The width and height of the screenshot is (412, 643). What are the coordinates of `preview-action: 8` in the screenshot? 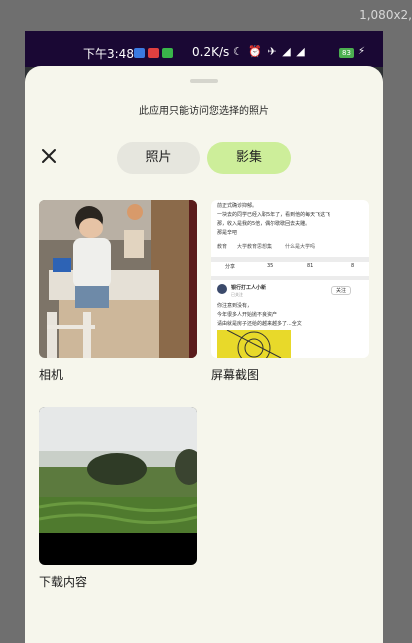 It's located at (353, 266).